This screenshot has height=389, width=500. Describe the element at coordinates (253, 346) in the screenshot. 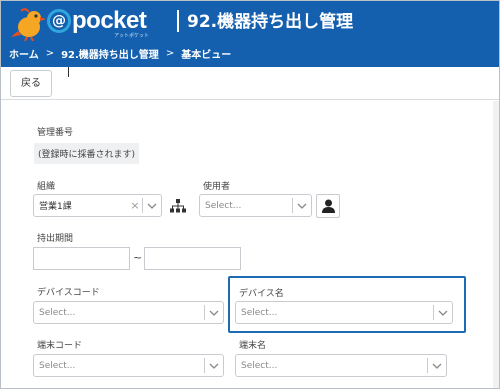

I see `terminal-name-label: 端末名` at that location.